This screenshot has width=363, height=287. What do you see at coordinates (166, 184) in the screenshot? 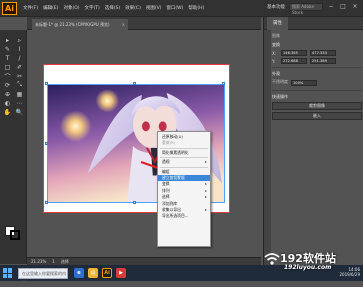
I see `ctx-transform-label: 变换` at bounding box center [166, 184].